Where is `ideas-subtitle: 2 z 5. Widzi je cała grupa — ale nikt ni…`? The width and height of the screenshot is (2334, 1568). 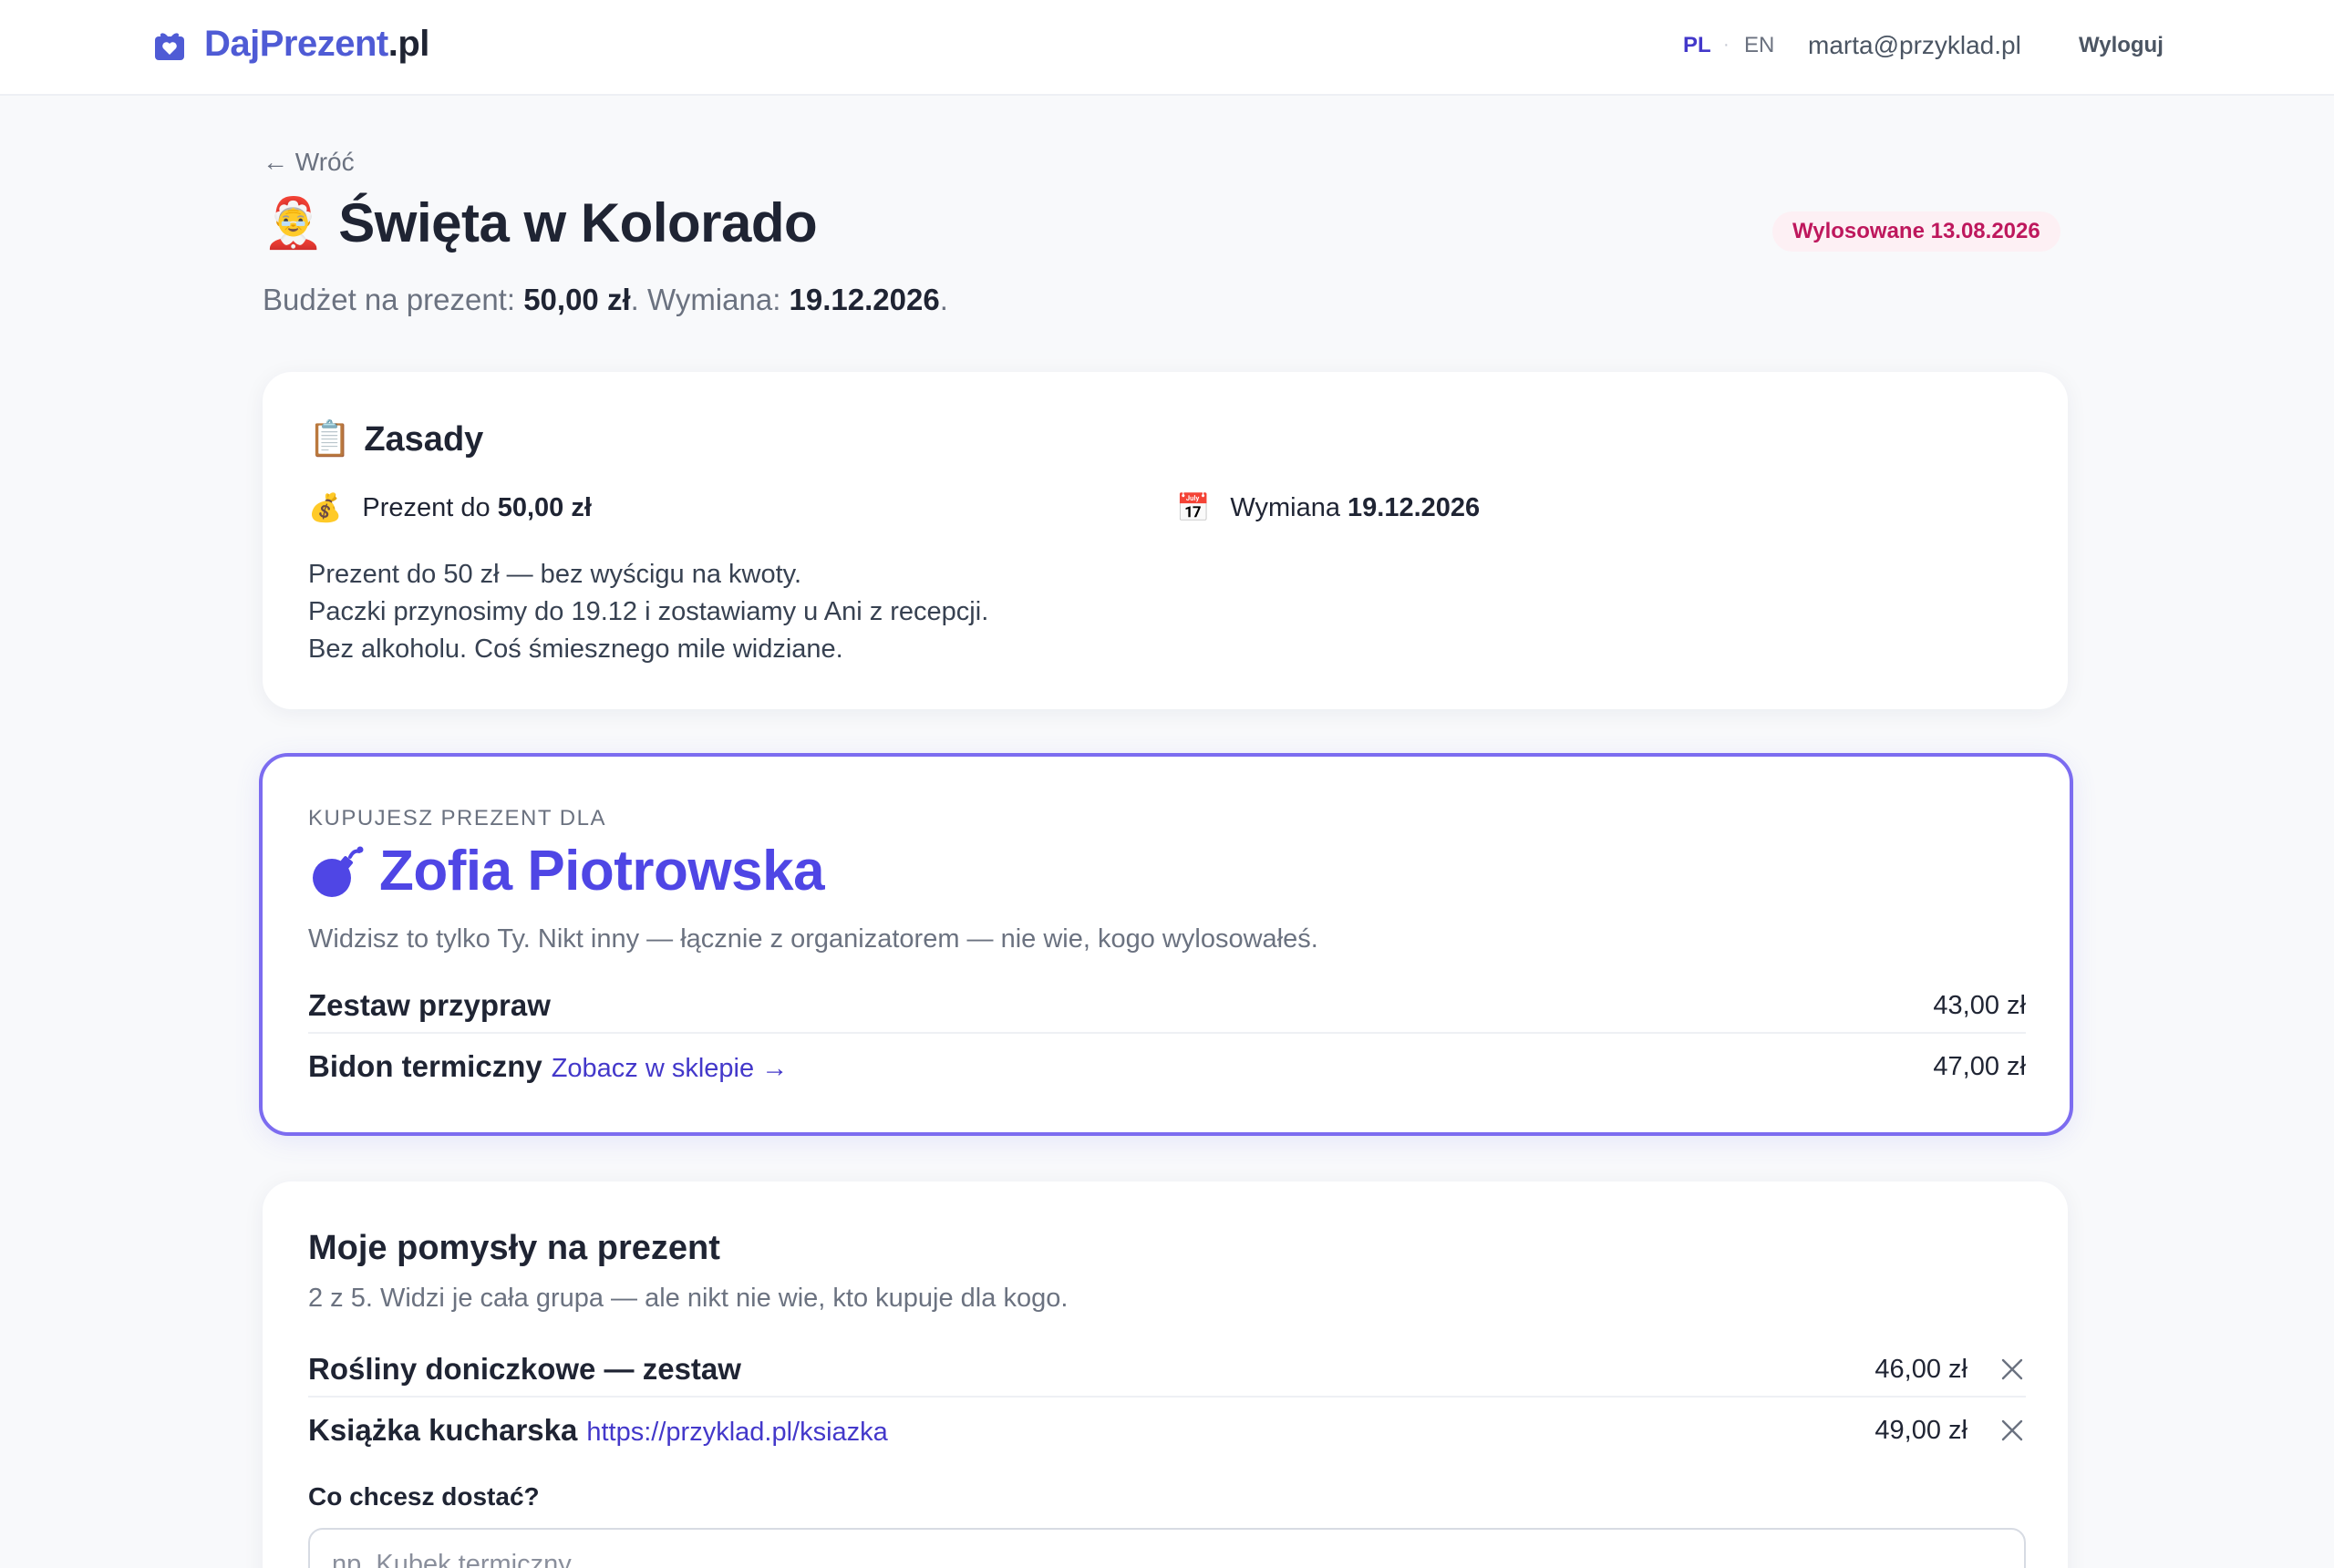 ideas-subtitle: 2 z 5. Widzi je cała grupa — ale nikt ni… is located at coordinates (688, 1298).